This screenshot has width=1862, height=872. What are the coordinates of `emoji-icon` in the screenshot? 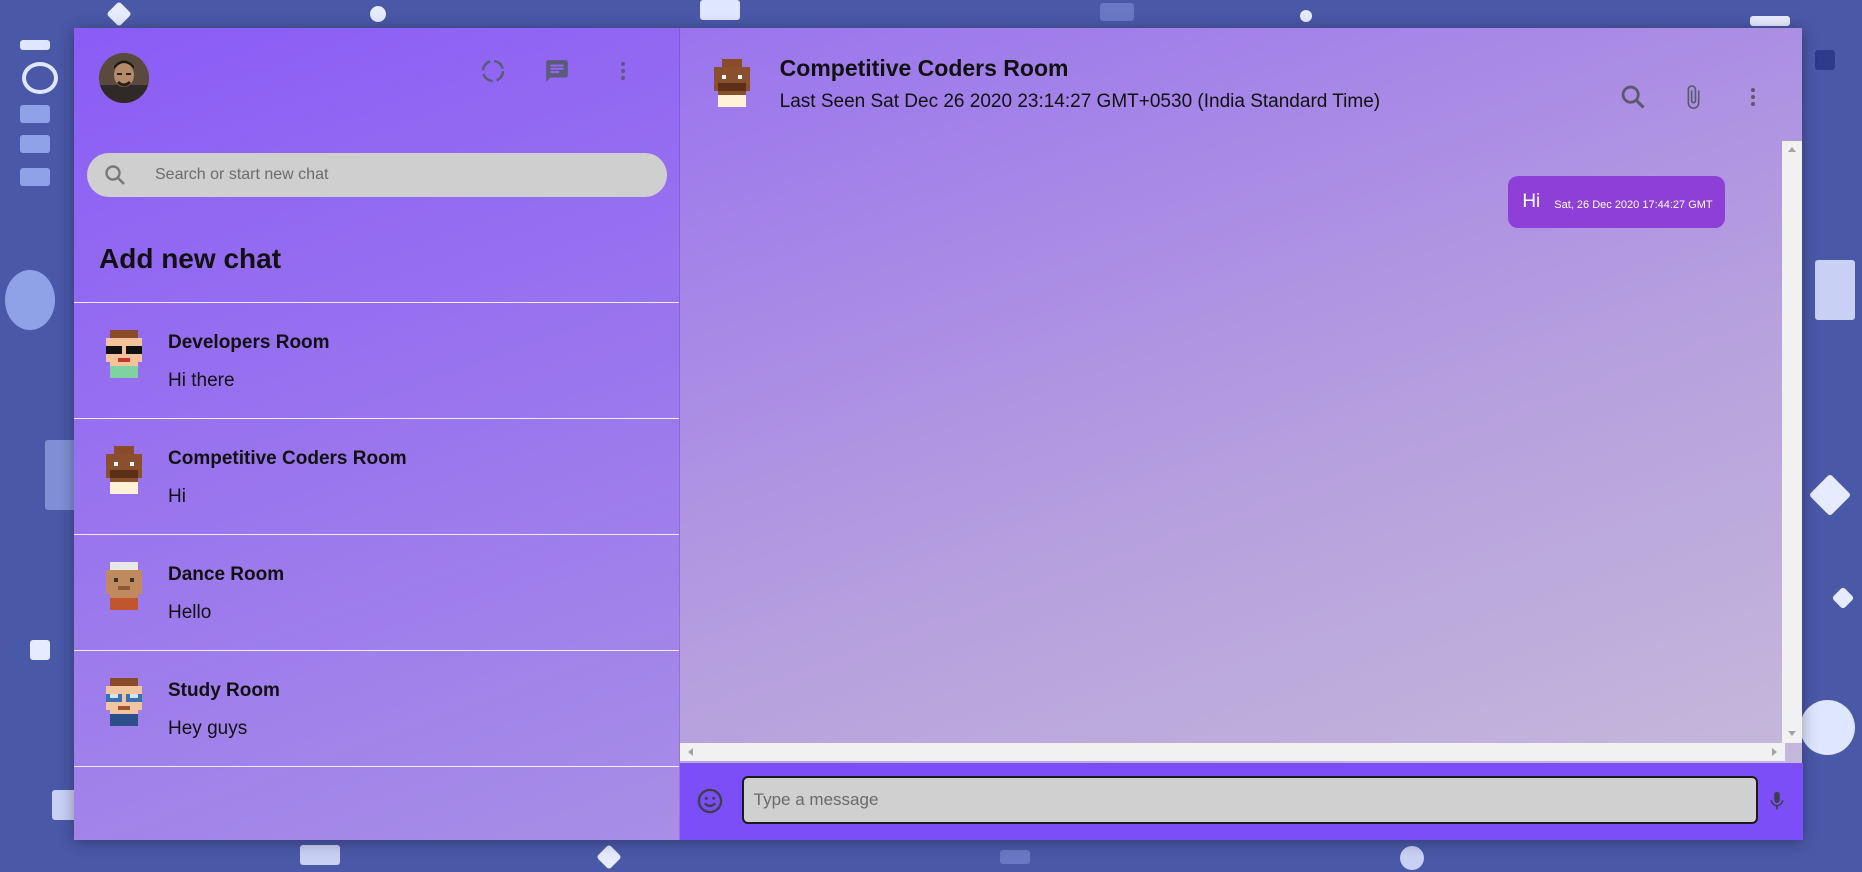 It's located at (710, 801).